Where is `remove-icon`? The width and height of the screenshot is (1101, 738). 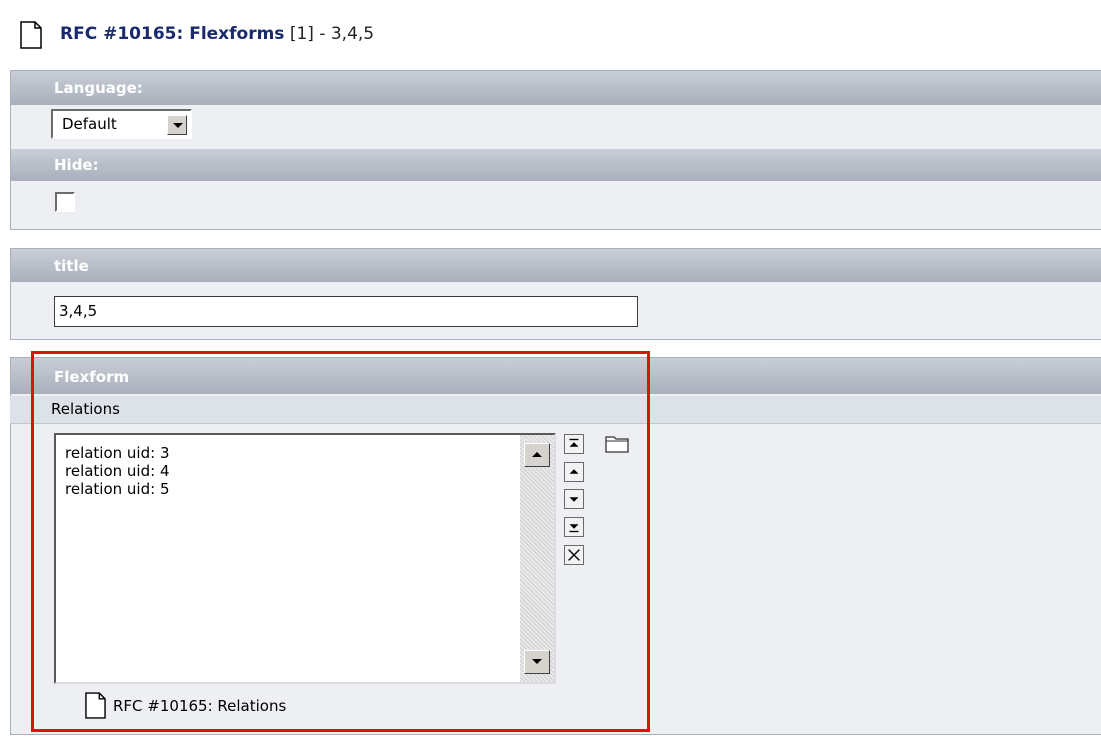 remove-icon is located at coordinates (574, 555).